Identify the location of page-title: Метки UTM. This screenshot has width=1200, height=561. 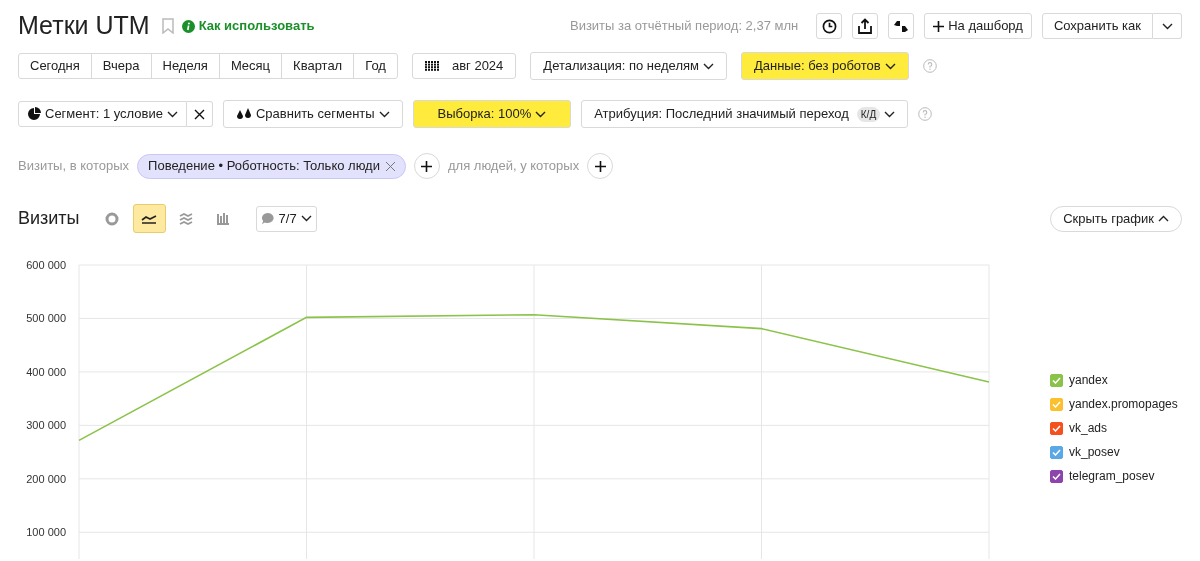
(84, 26).